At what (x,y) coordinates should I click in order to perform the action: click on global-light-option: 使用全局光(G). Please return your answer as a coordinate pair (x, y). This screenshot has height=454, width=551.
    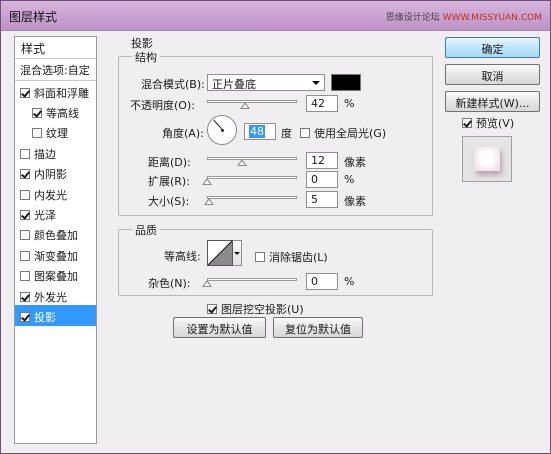
    Looking at the image, I should click on (343, 133).